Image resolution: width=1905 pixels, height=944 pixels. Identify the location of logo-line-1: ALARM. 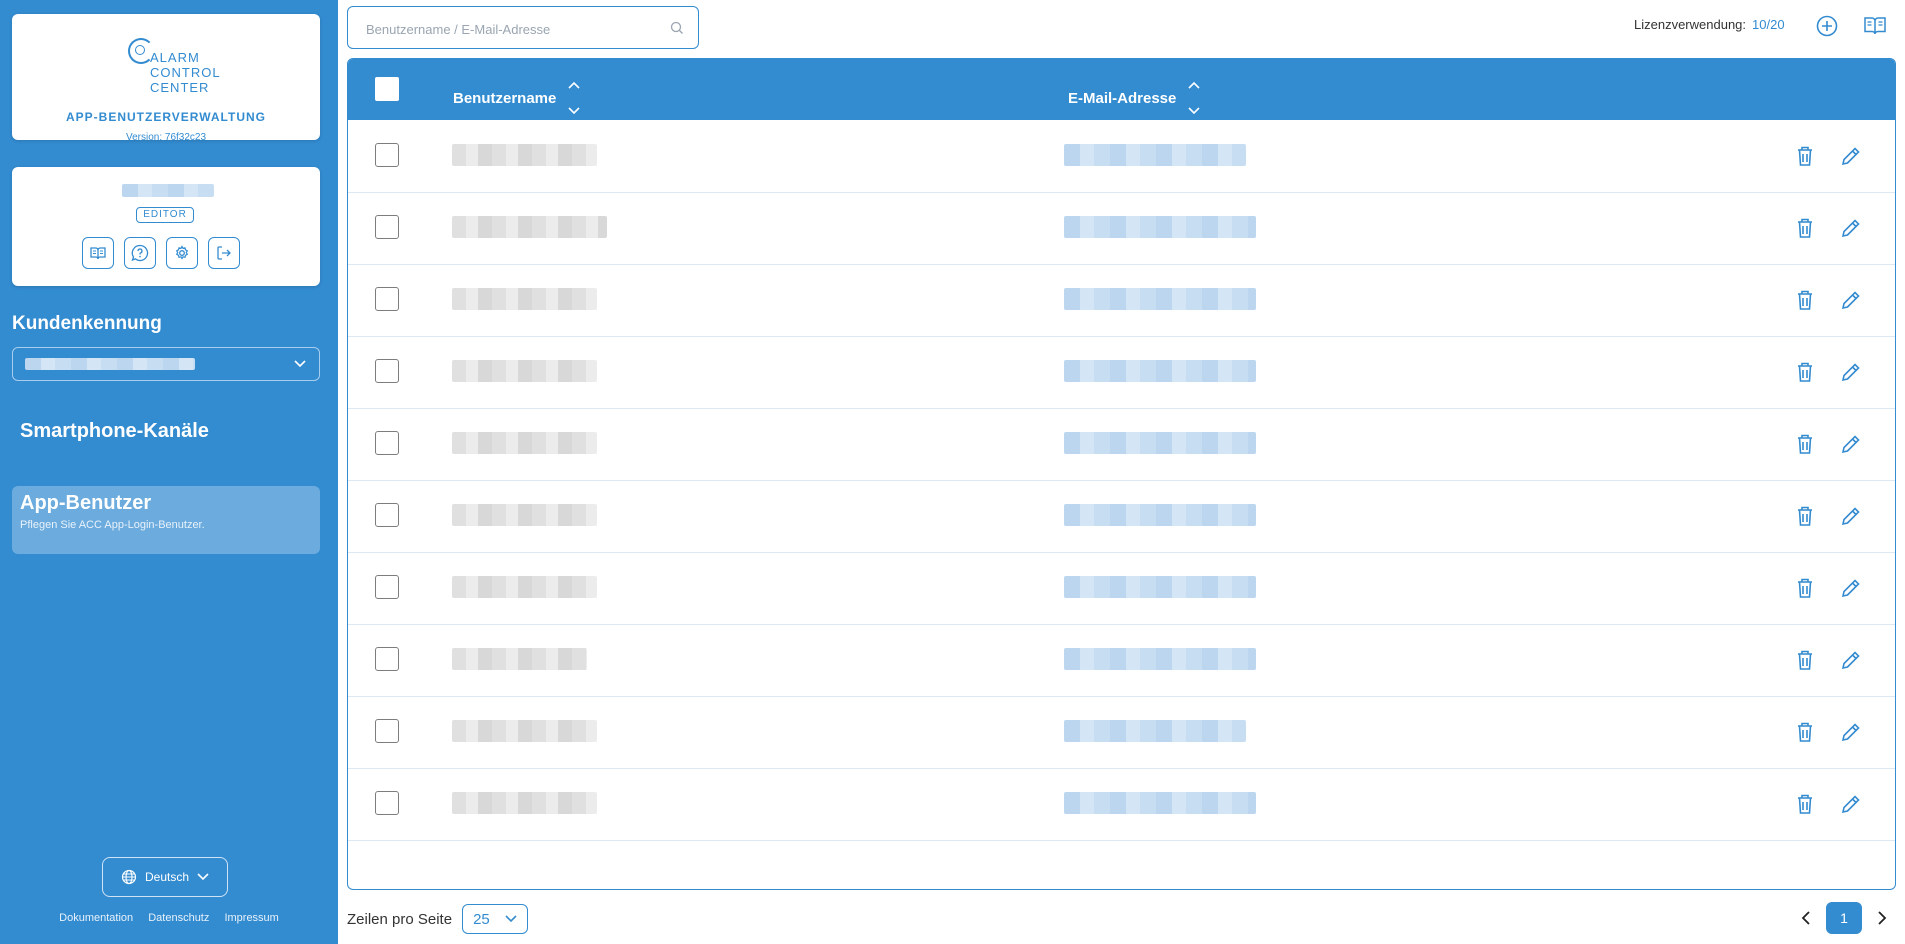
(175, 57).